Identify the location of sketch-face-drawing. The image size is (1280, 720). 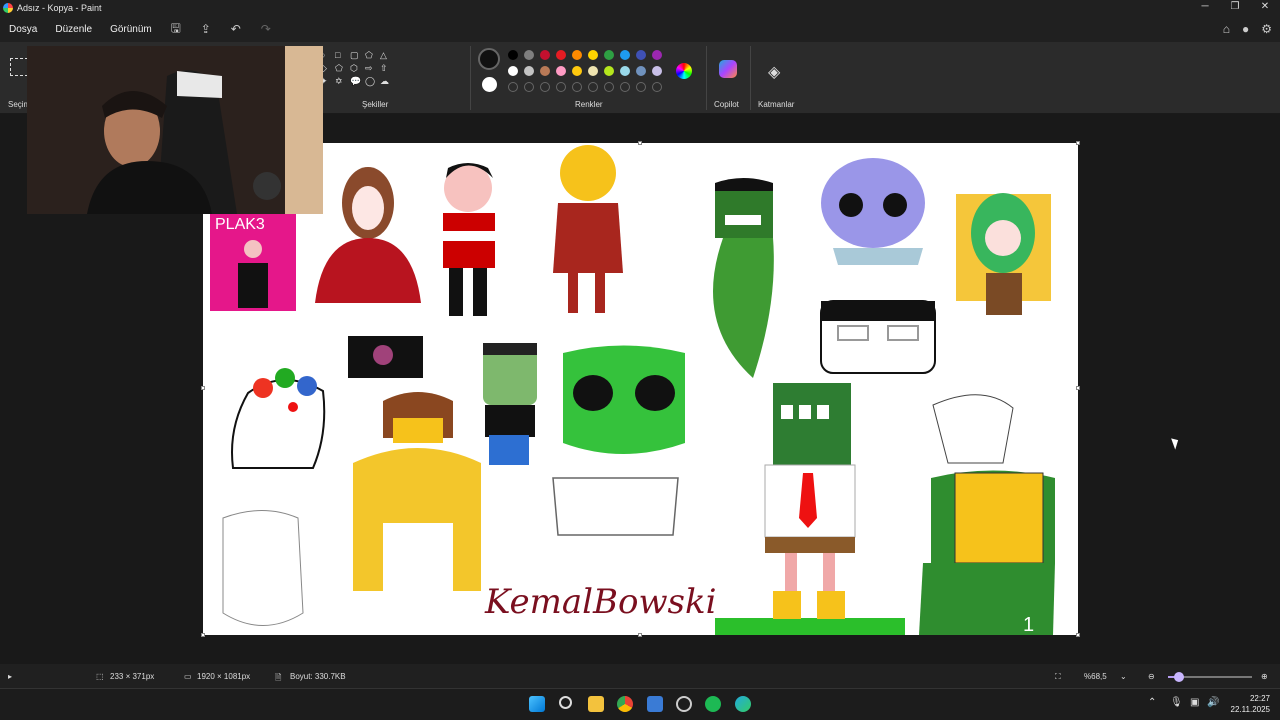
(263, 568).